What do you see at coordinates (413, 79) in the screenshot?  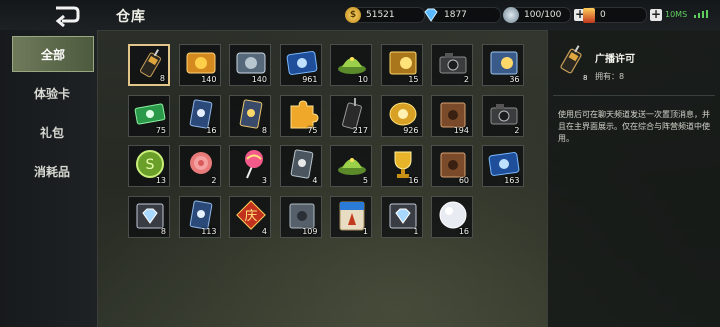 I see `item-quantity: 15` at bounding box center [413, 79].